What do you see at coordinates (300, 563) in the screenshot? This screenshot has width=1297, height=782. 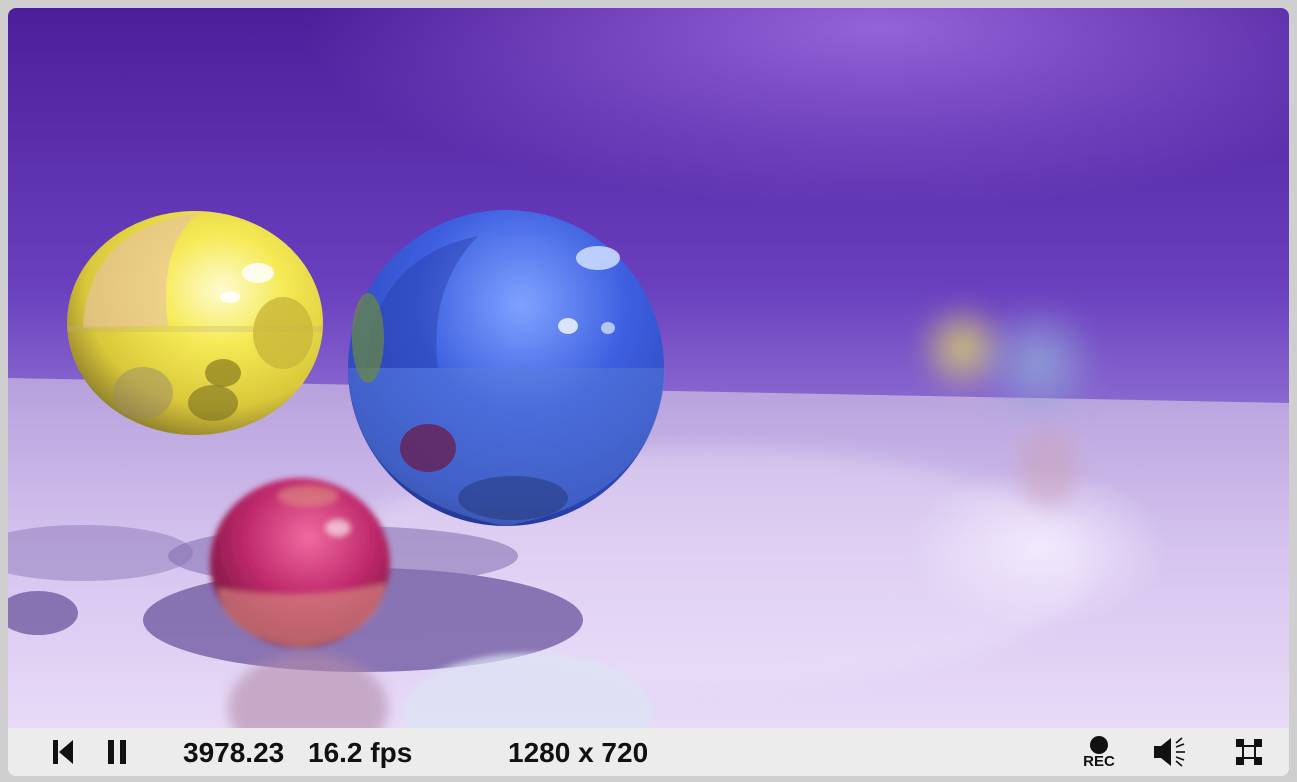 I see `red-sphere` at bounding box center [300, 563].